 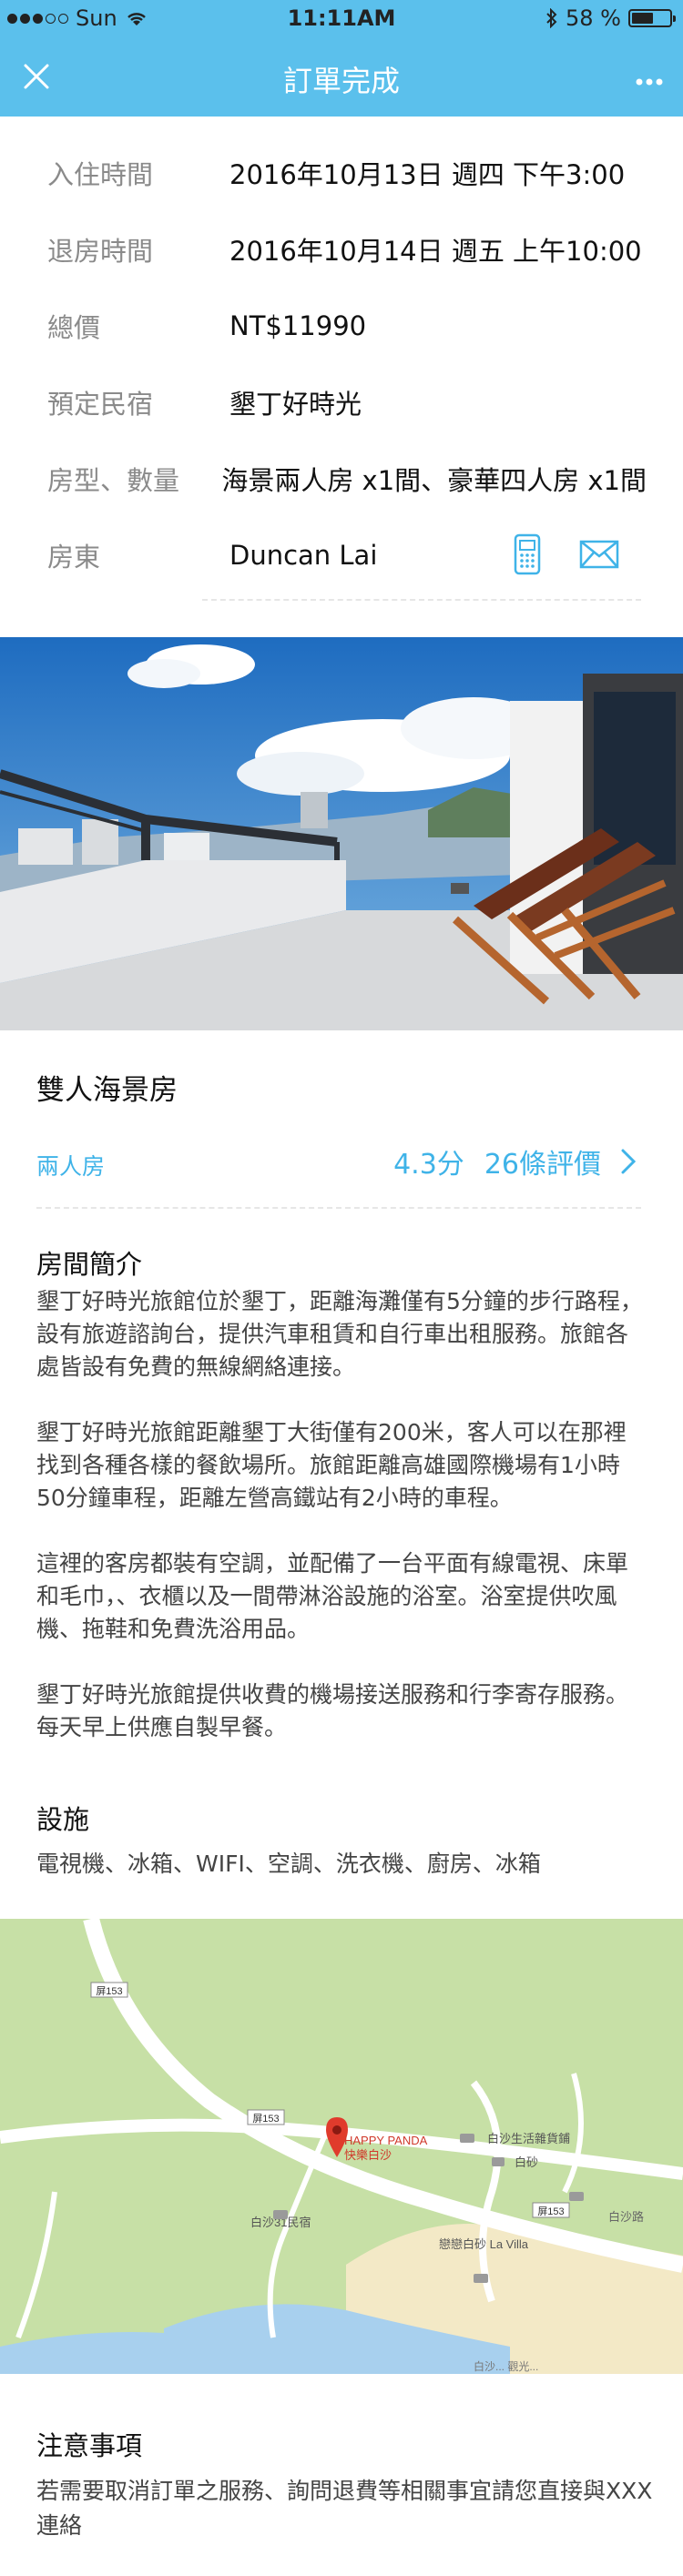 What do you see at coordinates (527, 554) in the screenshot?
I see `phone-icon` at bounding box center [527, 554].